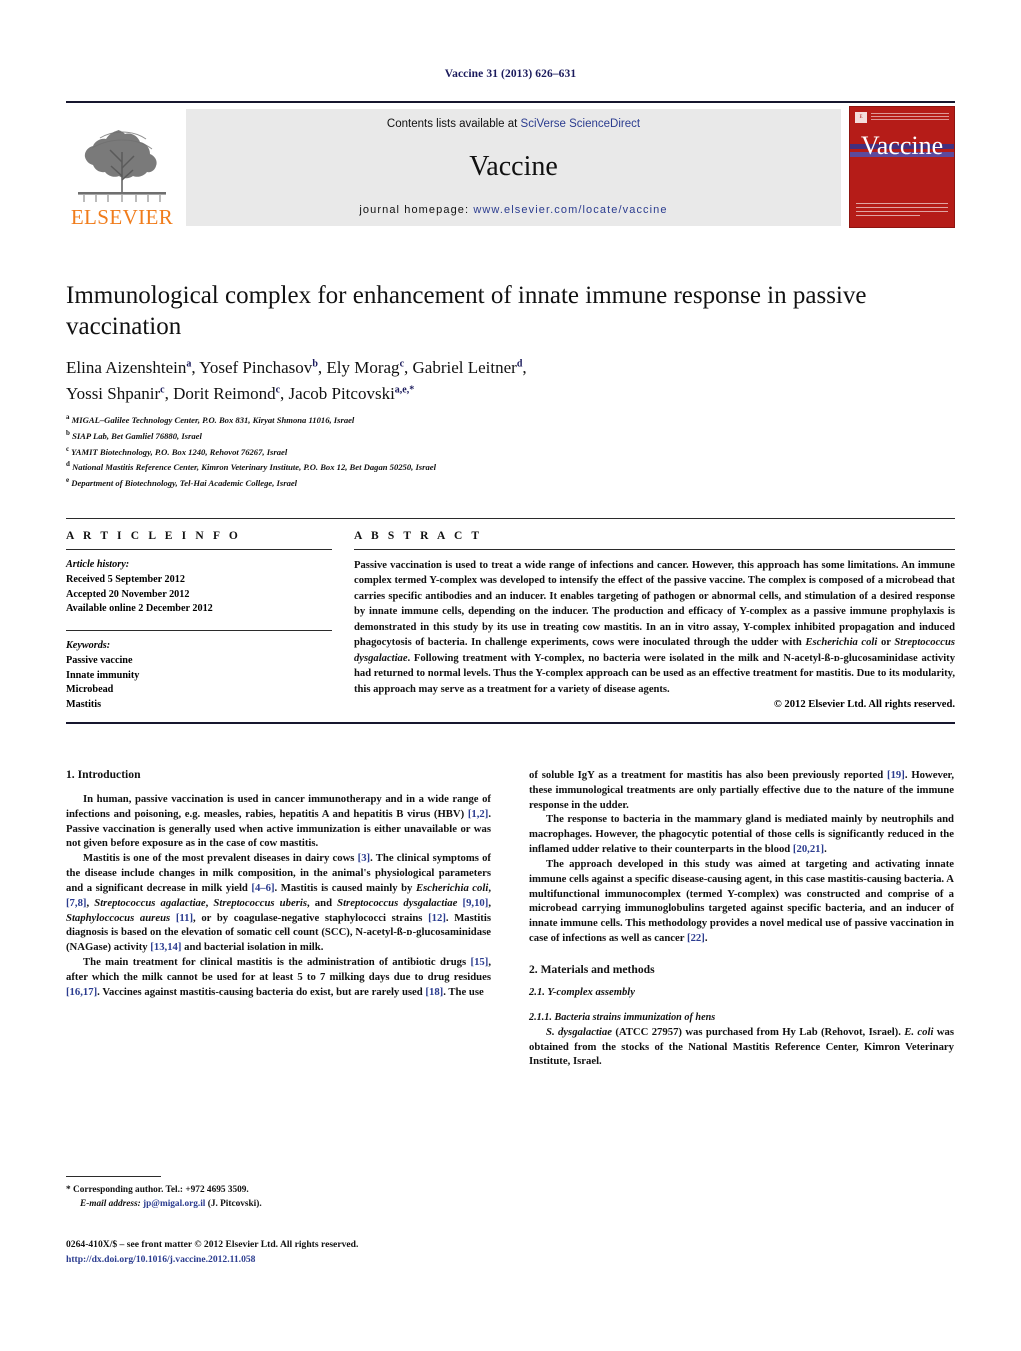 Image resolution: width=1021 pixels, height=1351 pixels. Describe the element at coordinates (902, 167) in the screenshot. I see `journal-cover-thumbnail: E Vaccine` at that location.